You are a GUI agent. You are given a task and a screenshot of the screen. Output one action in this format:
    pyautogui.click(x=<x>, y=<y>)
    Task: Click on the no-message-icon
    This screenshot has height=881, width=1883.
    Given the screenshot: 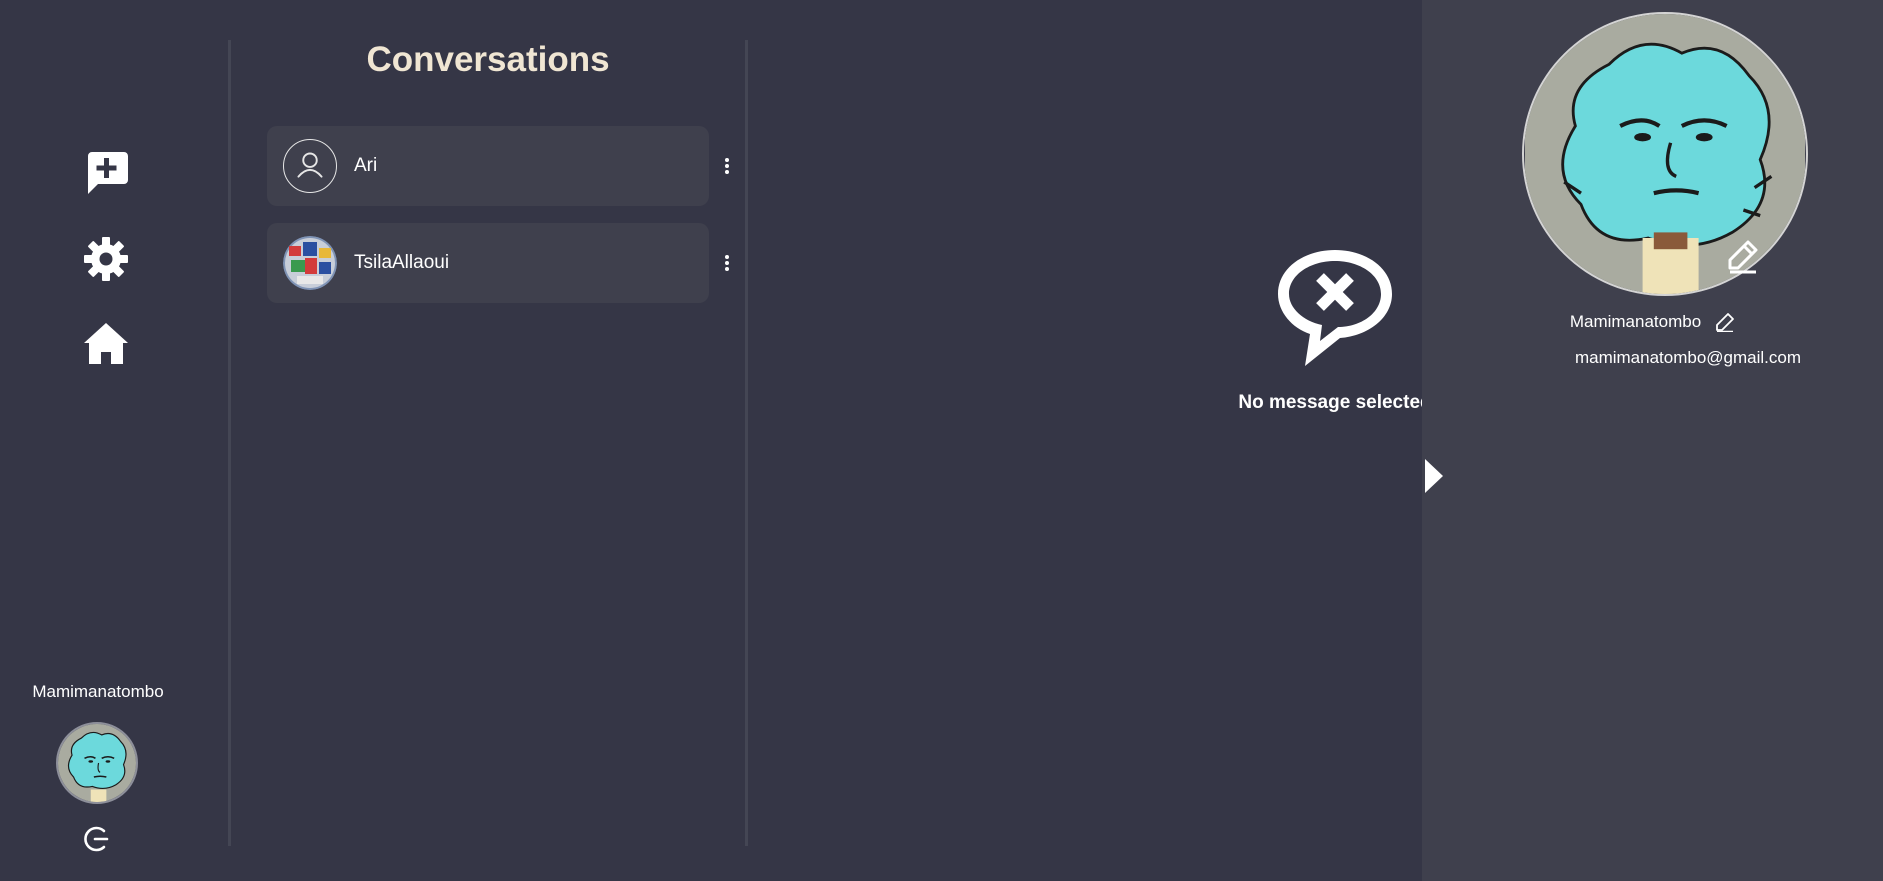 What is the action you would take?
    pyautogui.click(x=1335, y=306)
    